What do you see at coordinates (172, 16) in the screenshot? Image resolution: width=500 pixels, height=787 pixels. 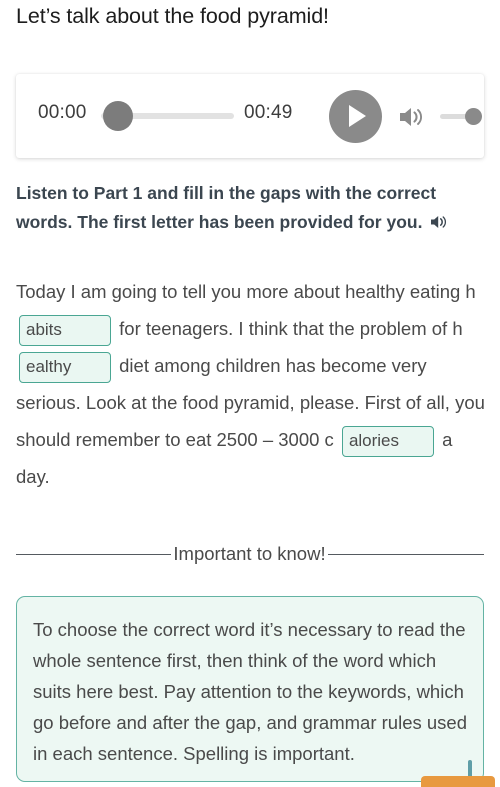 I see `page-title: Let’s talk about the food pyramid!` at bounding box center [172, 16].